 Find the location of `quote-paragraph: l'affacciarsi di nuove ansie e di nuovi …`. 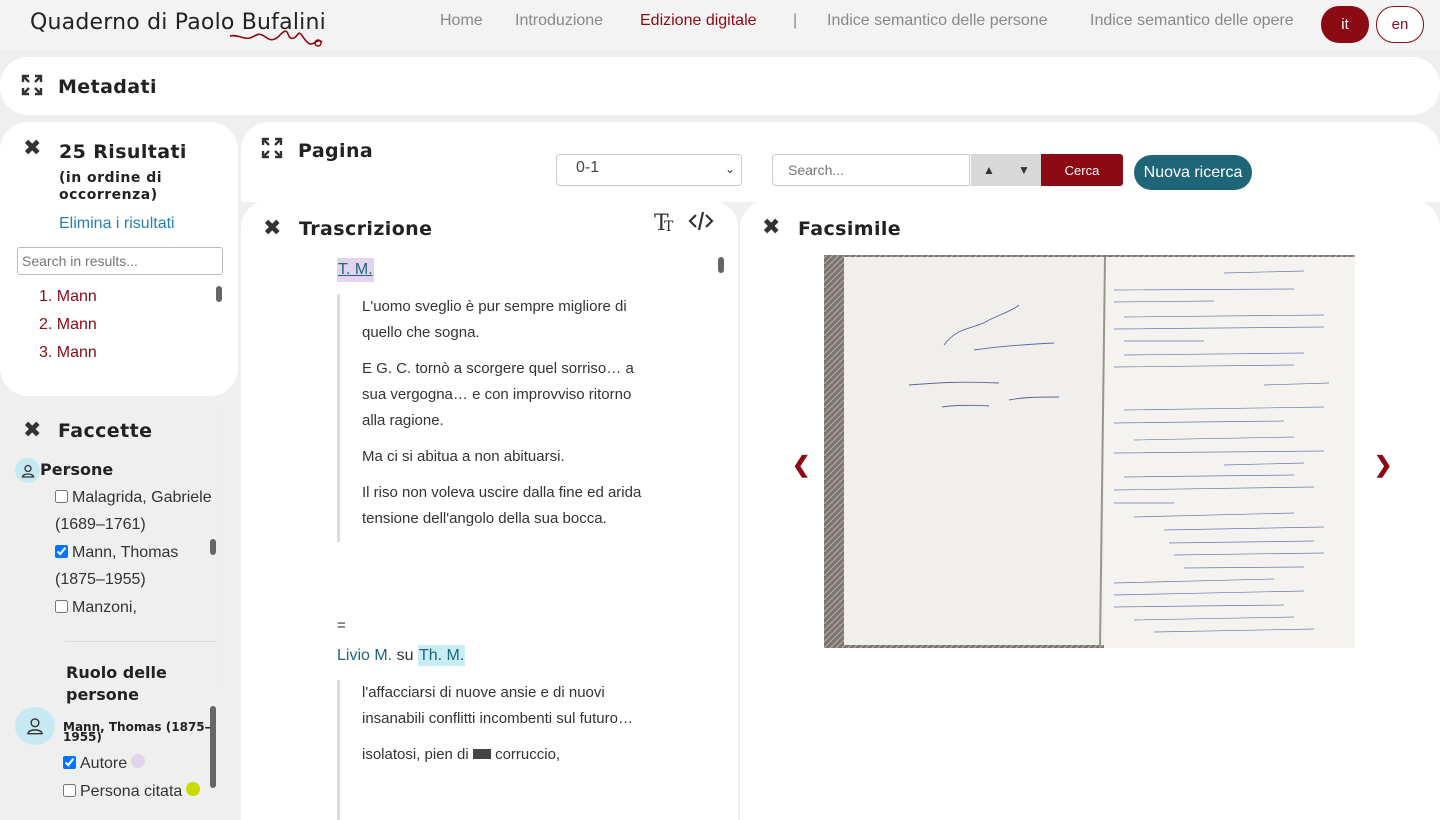

quote-paragraph: l'affacciarsi di nuove ansie e di nuovi … is located at coordinates (497, 705).